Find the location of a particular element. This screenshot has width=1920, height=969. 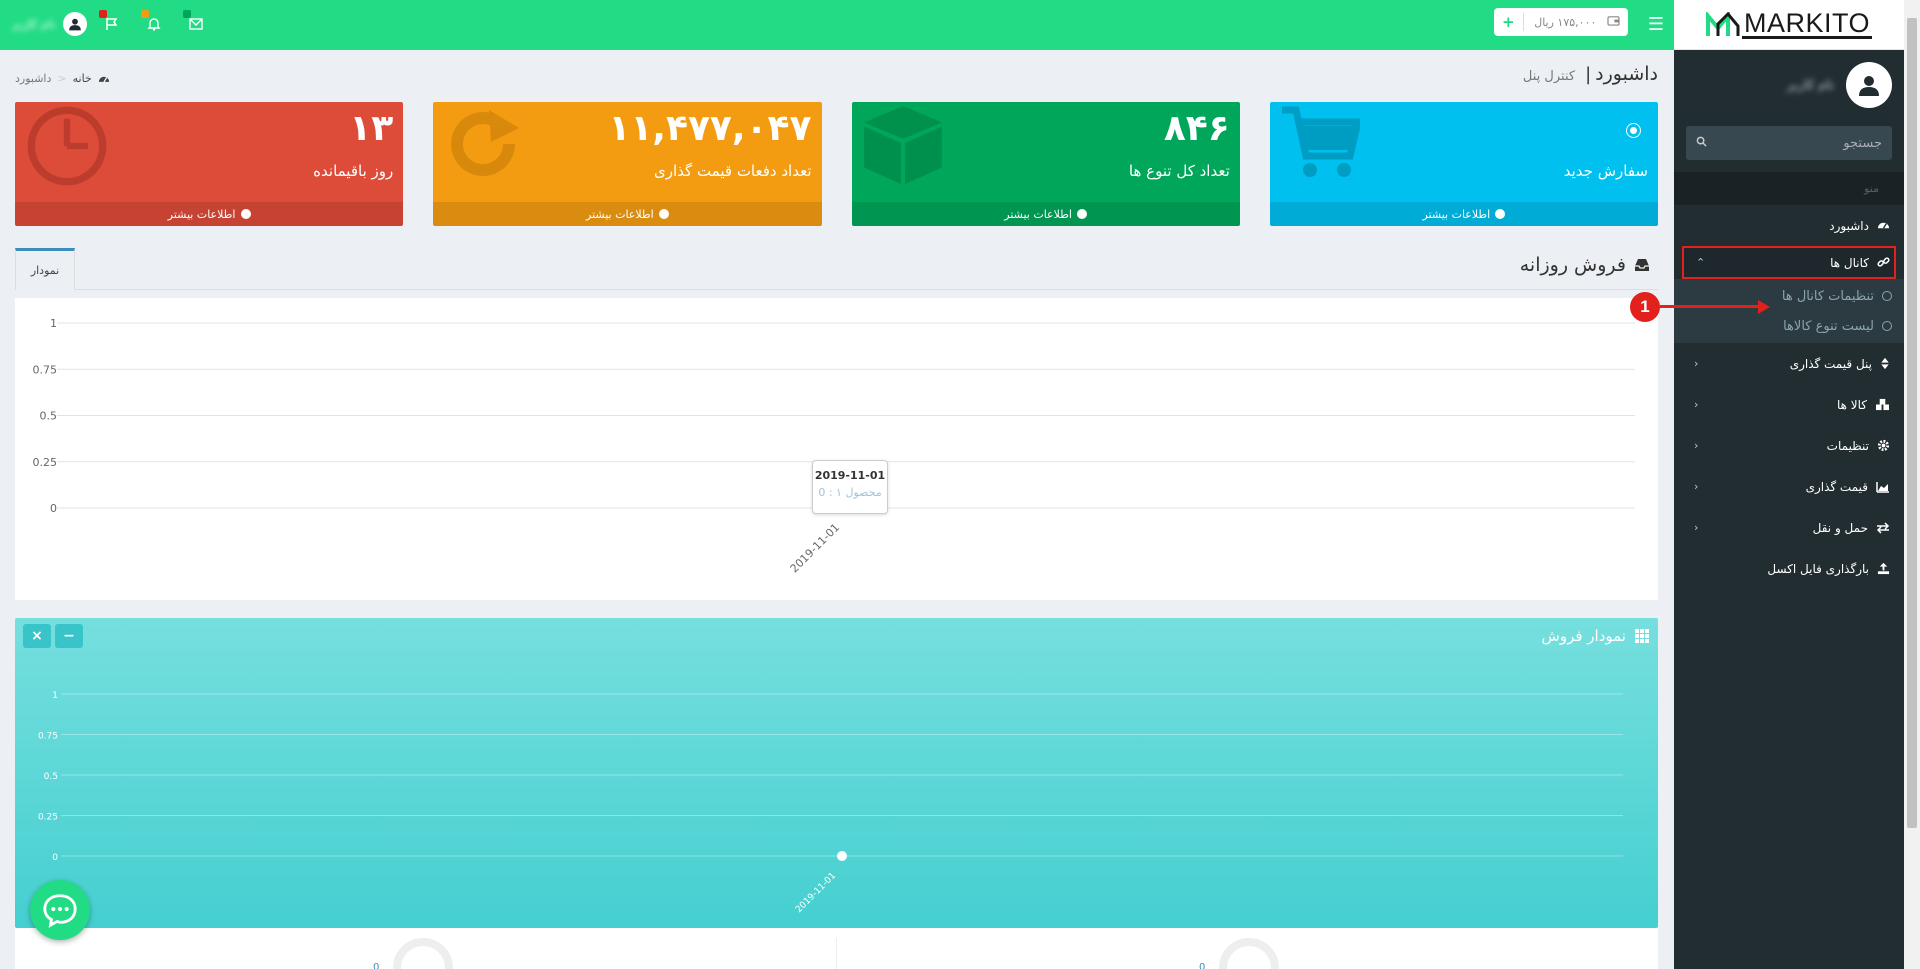

stat-value: ۸۴۶ is located at coordinates (1196, 128).